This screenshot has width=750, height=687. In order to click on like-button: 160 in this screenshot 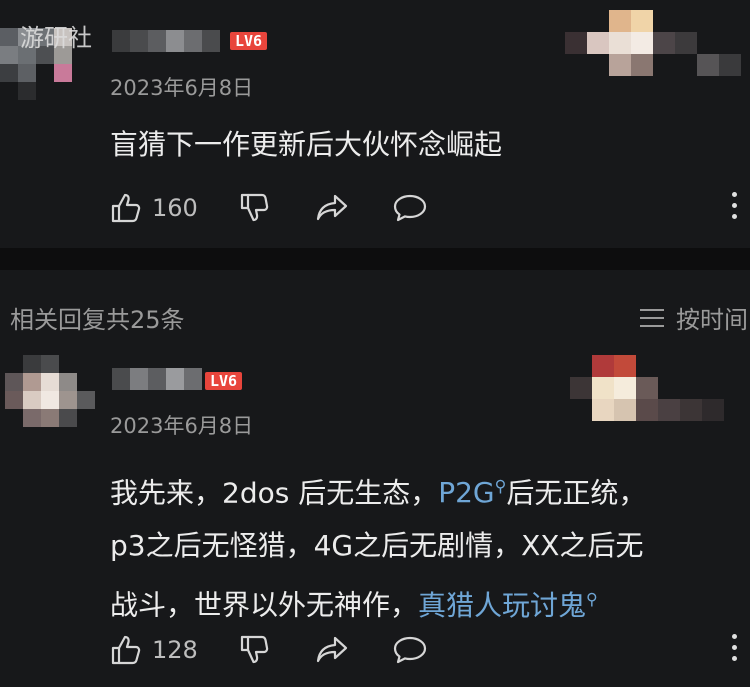, I will do `click(154, 208)`.